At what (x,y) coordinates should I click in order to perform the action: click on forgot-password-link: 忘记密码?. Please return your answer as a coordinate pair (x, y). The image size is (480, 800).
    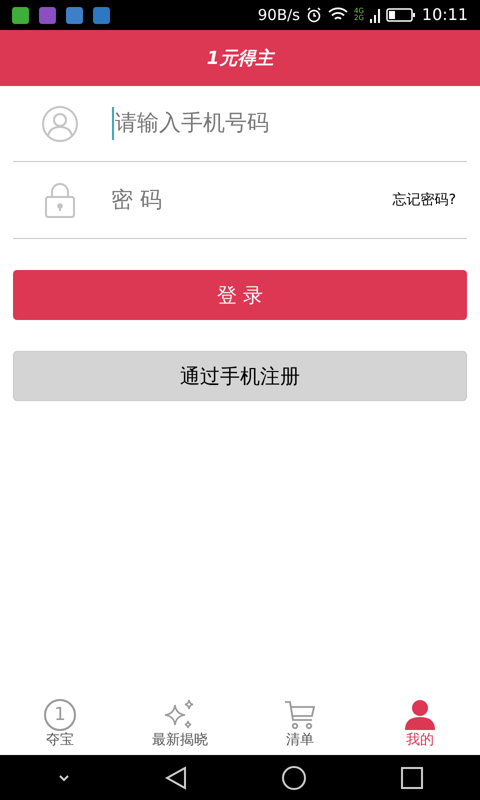
    Looking at the image, I should click on (424, 200).